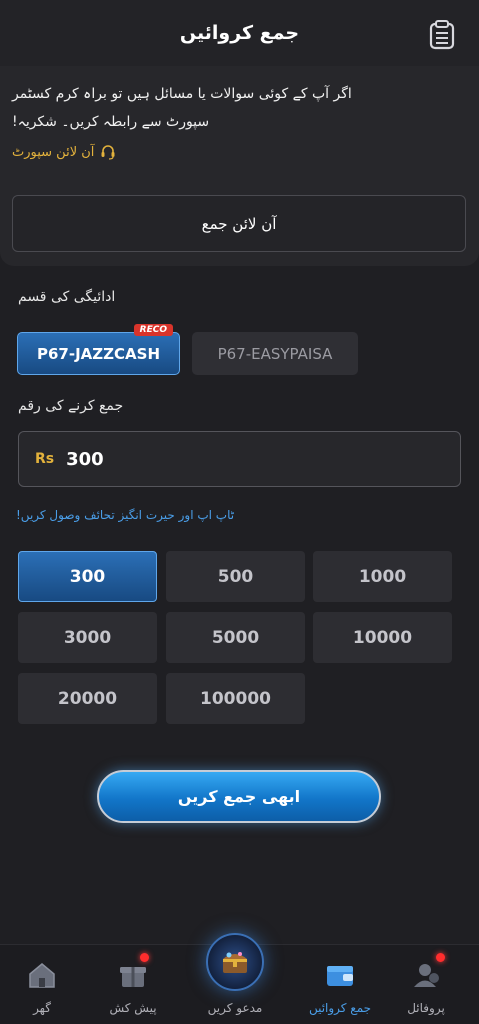  Describe the element at coordinates (239, 223) in the screenshot. I see `online-deposit-button: آن لائن جمع` at that location.